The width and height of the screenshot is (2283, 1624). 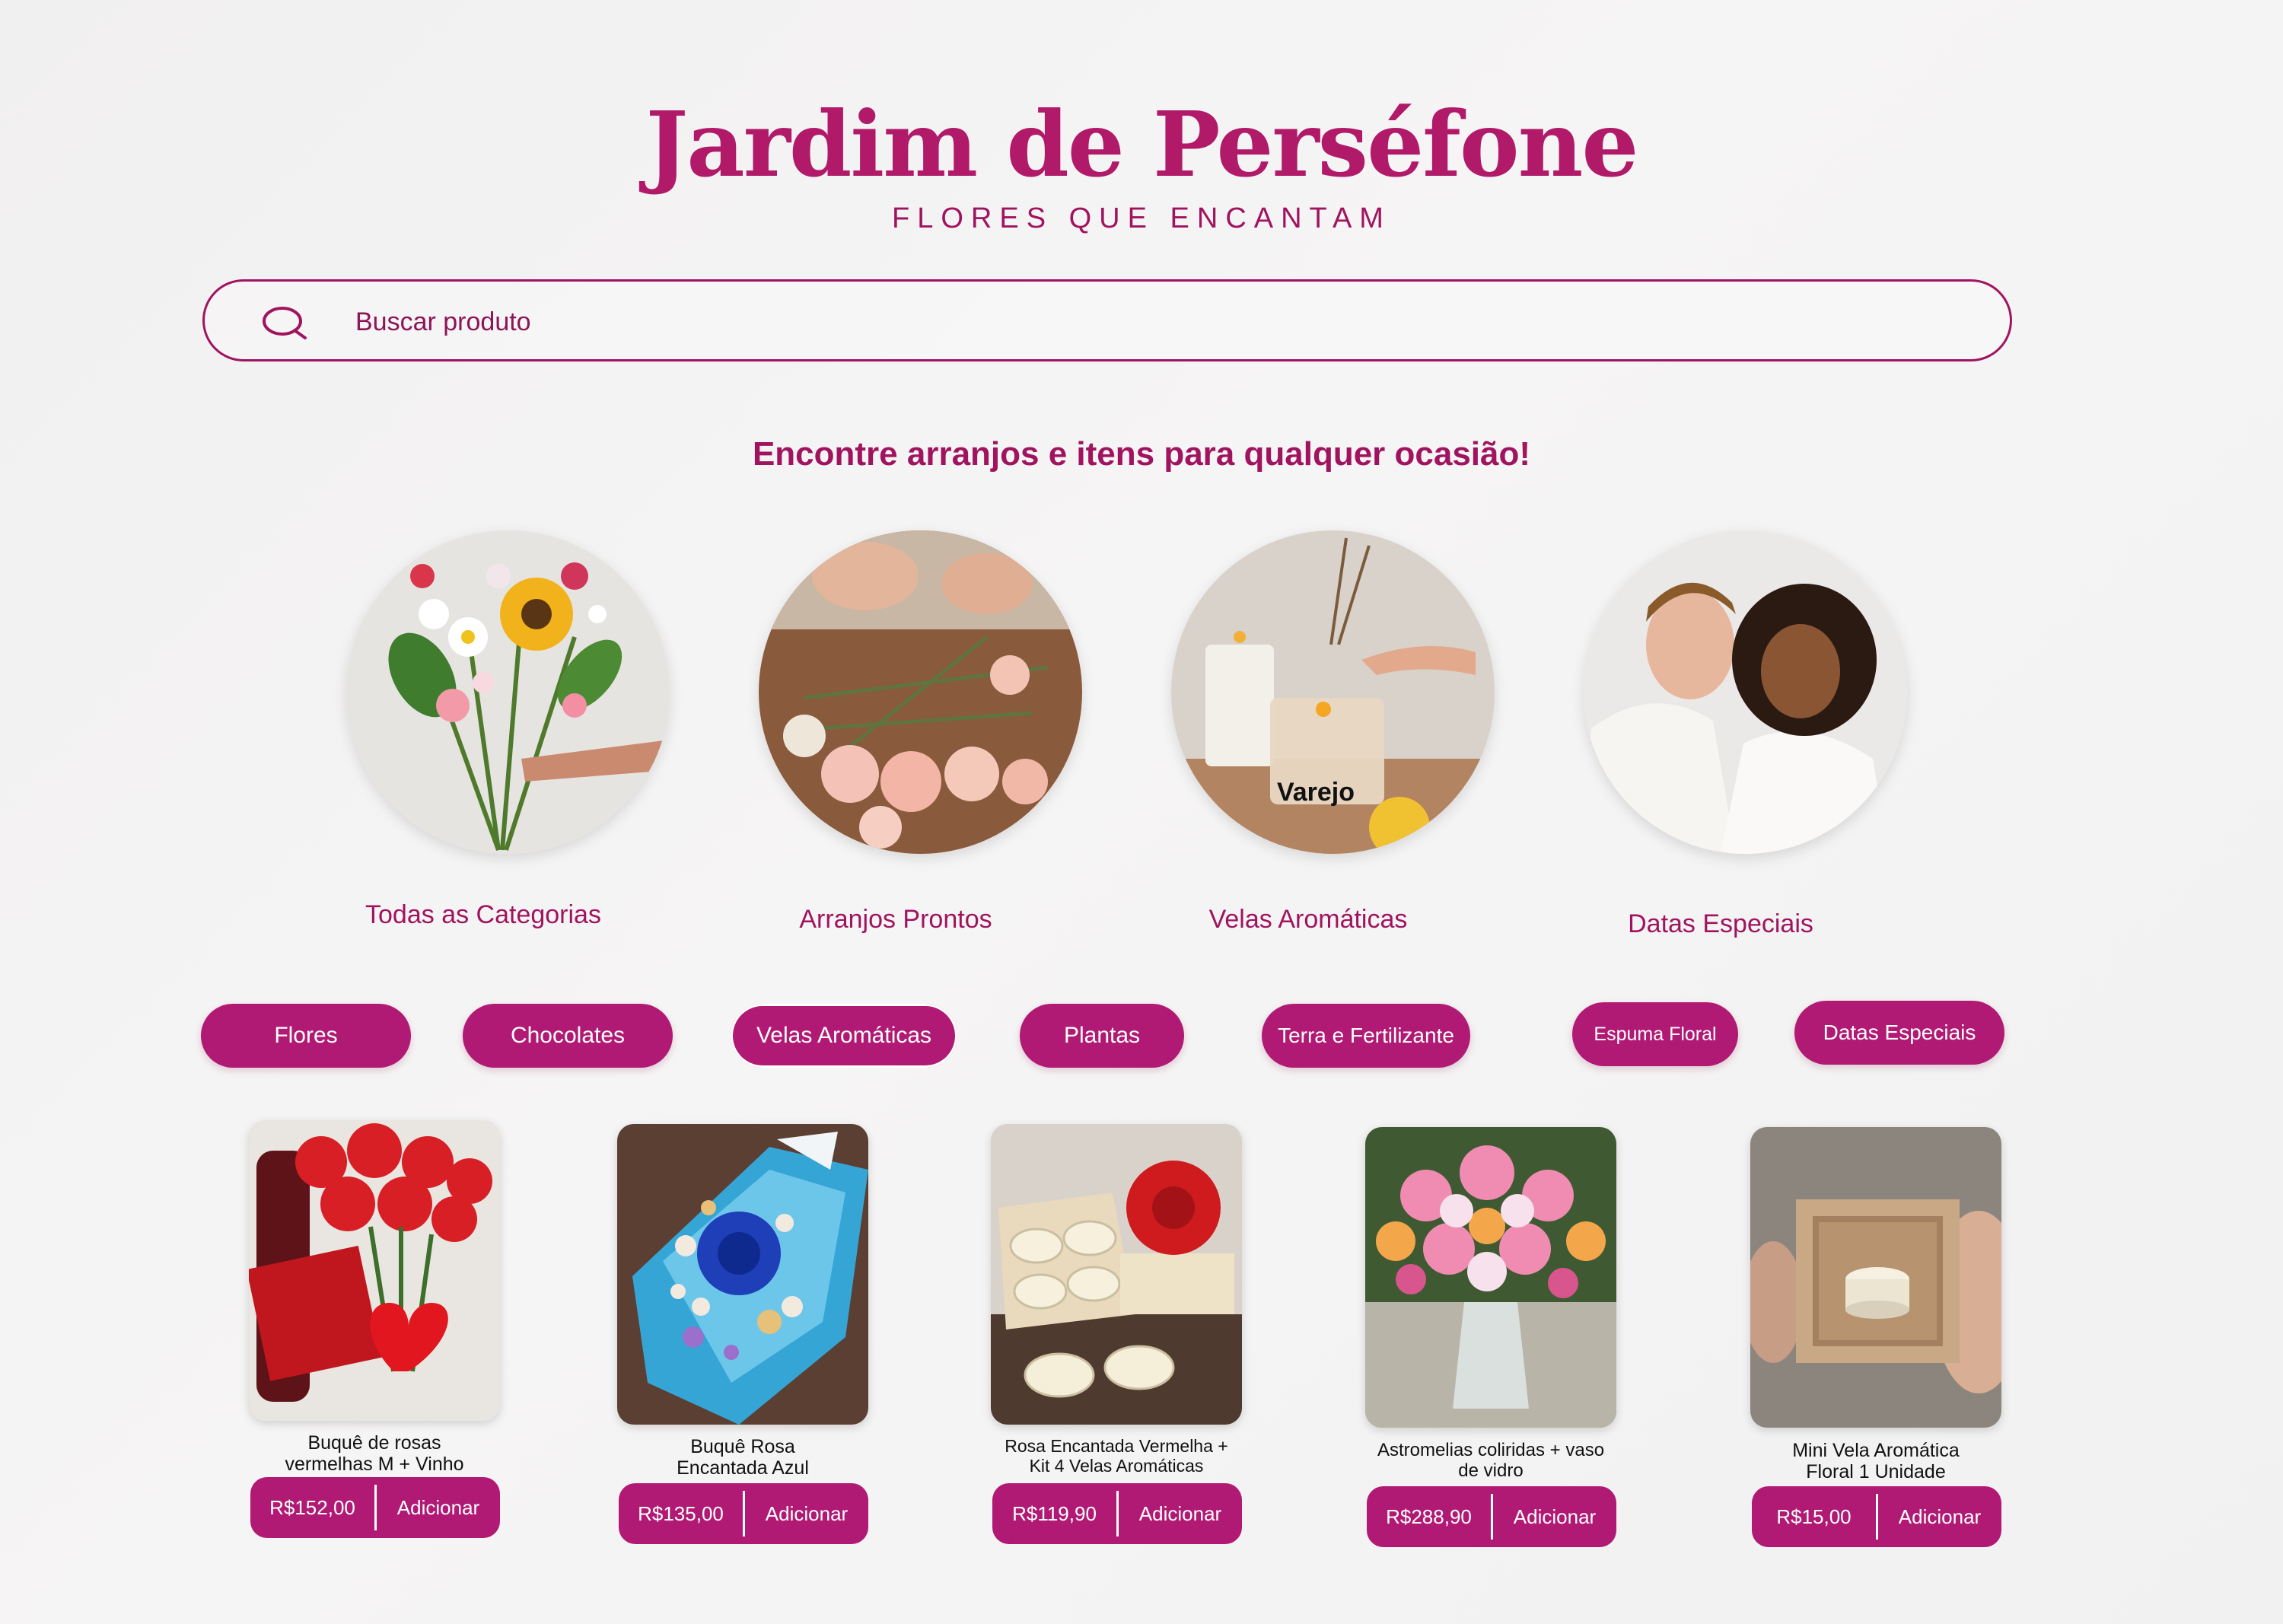 I want to click on filter-flores: Flores, so click(x=306, y=1036).